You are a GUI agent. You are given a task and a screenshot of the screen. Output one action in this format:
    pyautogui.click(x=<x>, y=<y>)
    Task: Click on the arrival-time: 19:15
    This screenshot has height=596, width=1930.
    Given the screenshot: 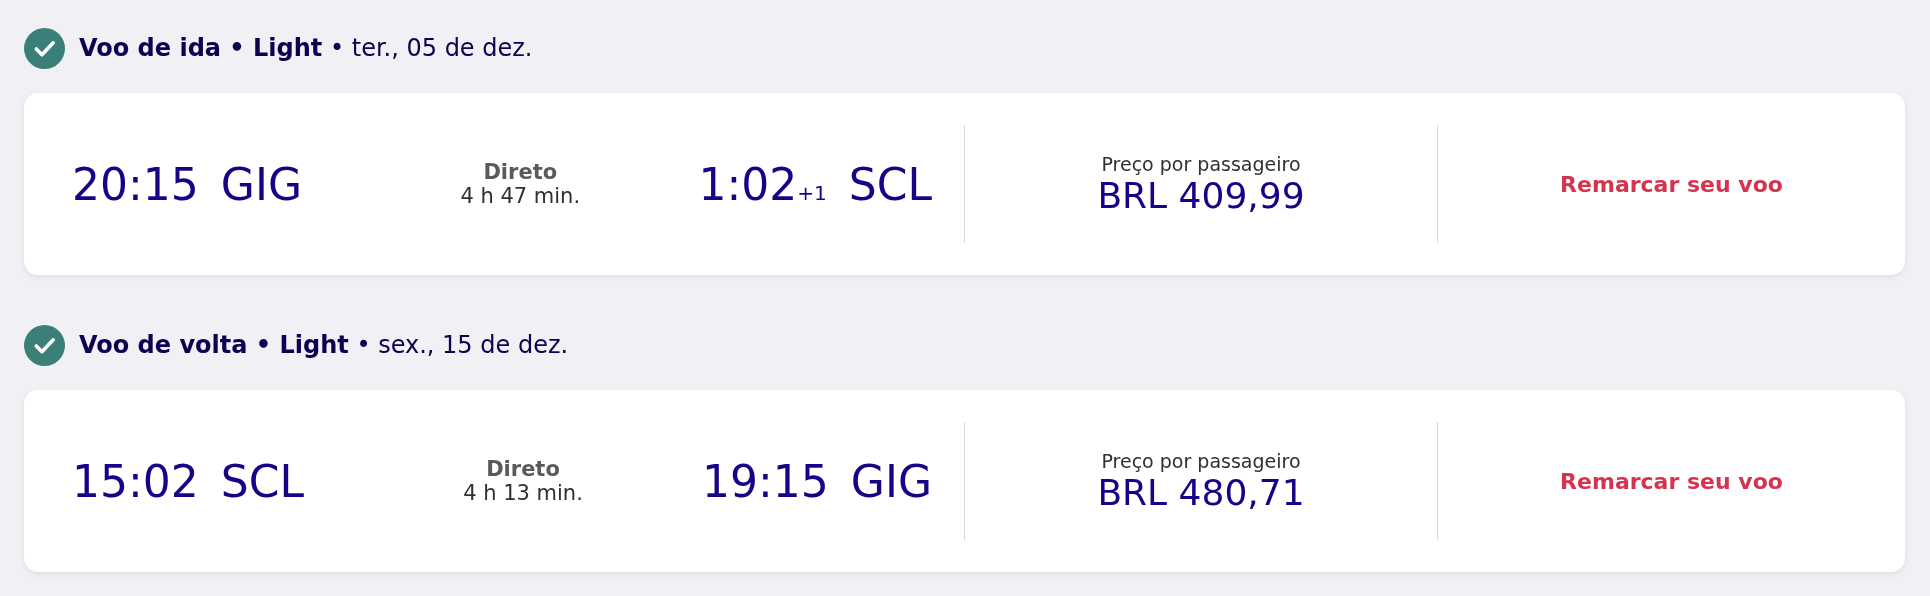 What is the action you would take?
    pyautogui.click(x=765, y=481)
    